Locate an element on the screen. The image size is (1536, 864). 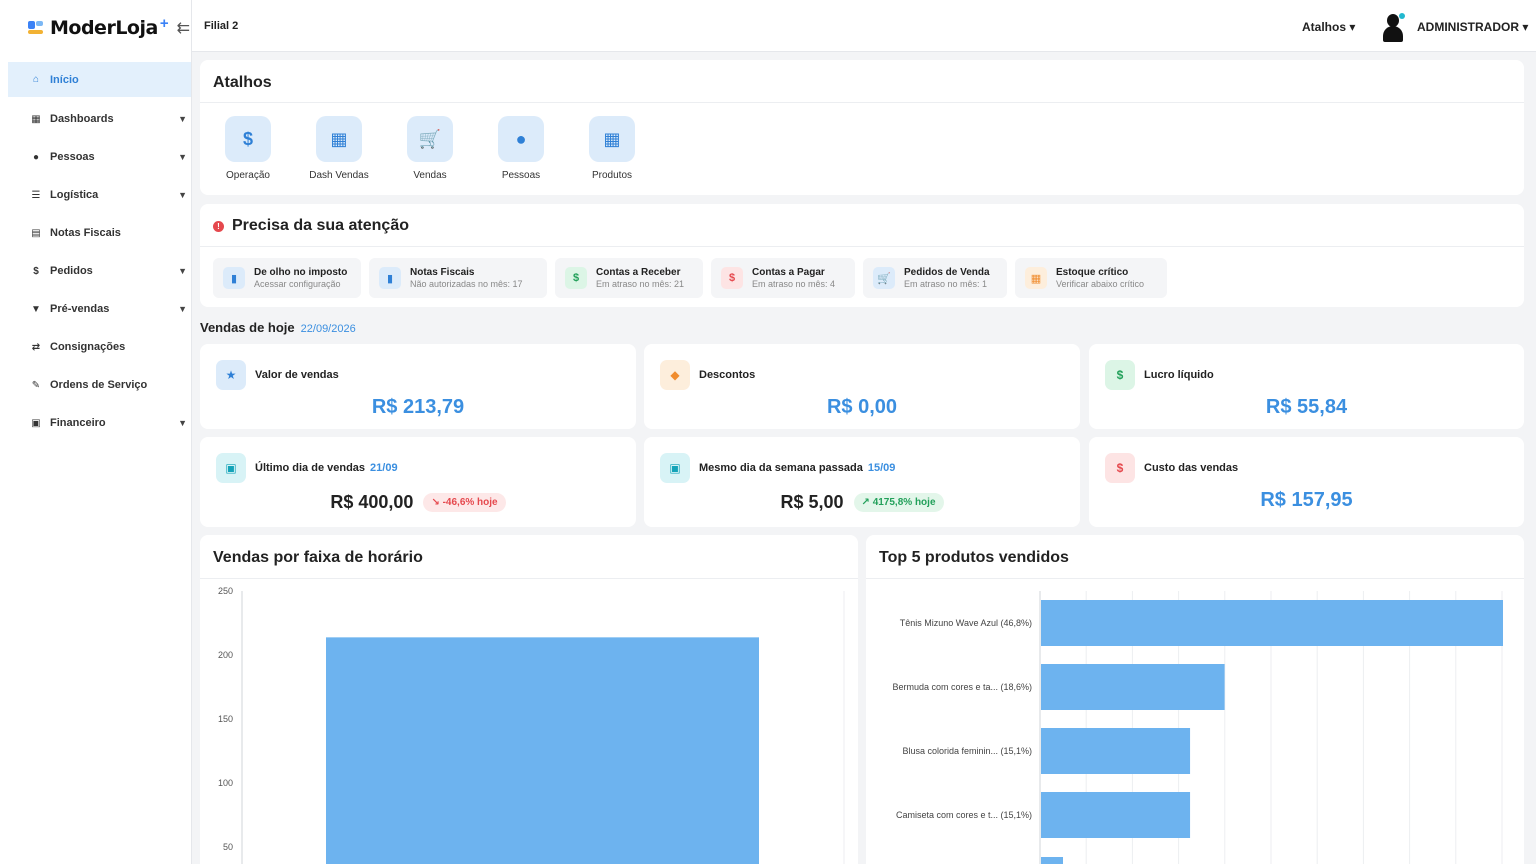
attention-item: ▮ Notas Fiscais Não autorizadas no mês: 17 is located at coordinates (458, 278).